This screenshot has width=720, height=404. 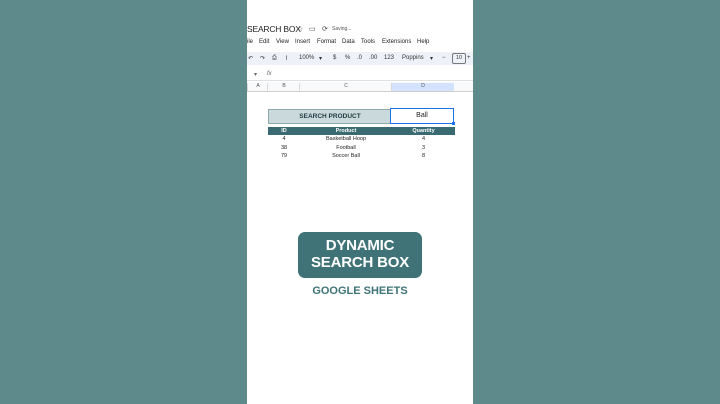 I want to click on folder-move-icon: ▭, so click(x=312, y=29).